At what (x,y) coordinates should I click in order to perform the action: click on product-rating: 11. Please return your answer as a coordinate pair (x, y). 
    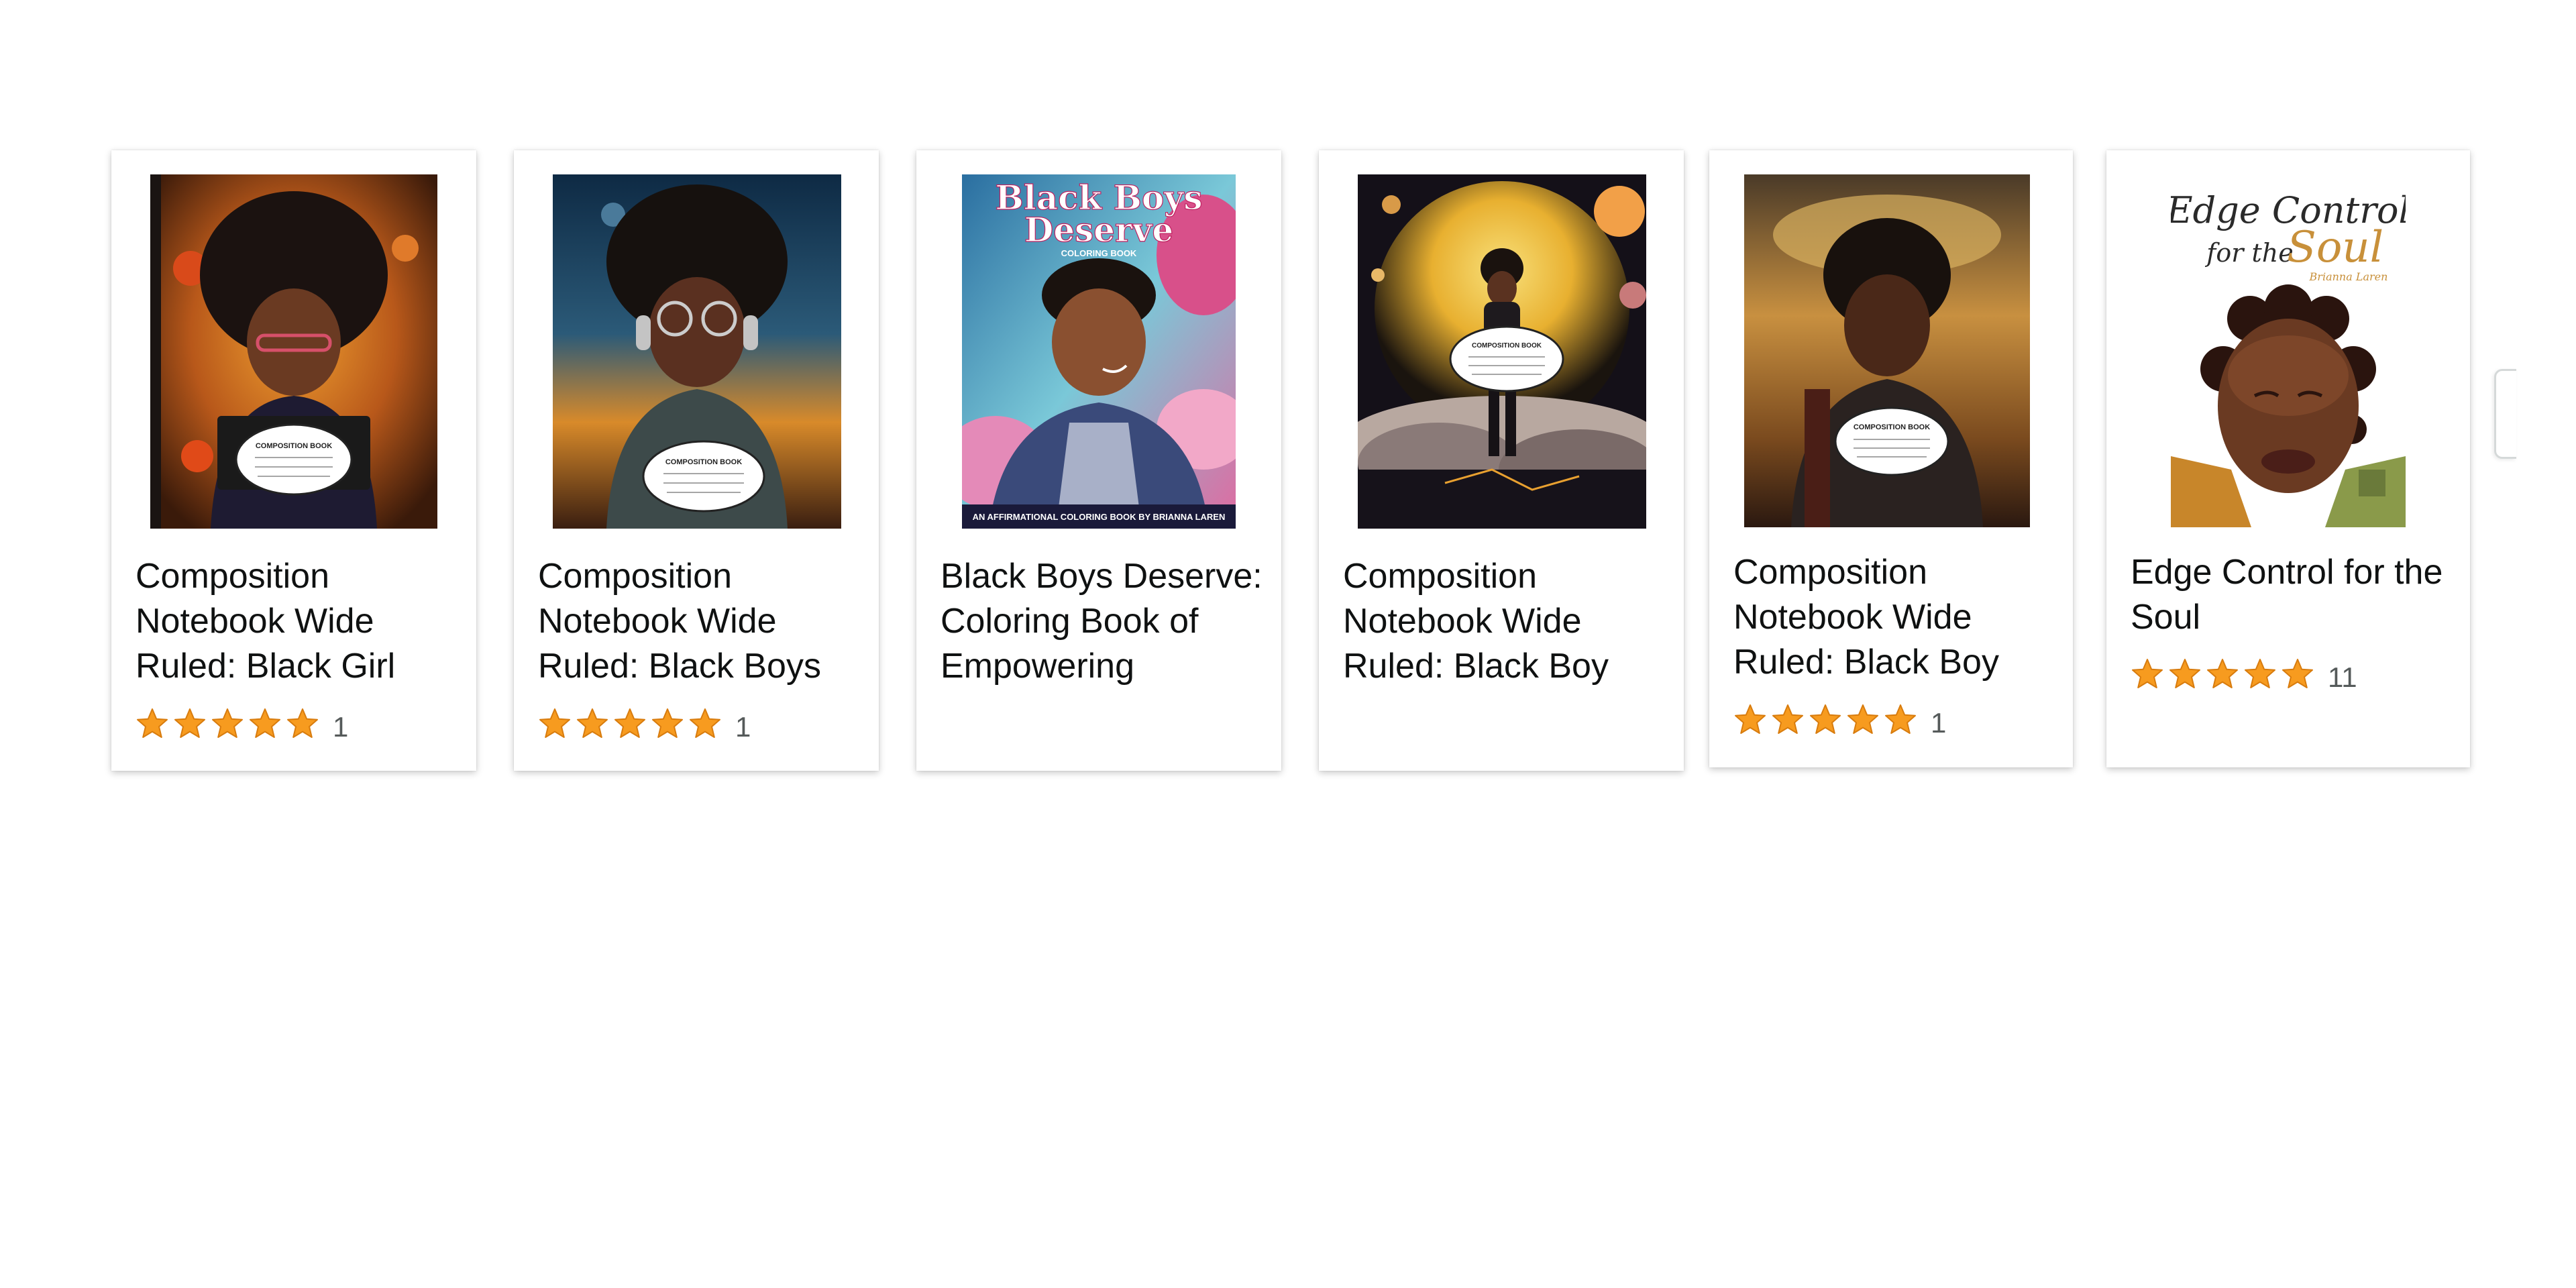
    Looking at the image, I should click on (2244, 674).